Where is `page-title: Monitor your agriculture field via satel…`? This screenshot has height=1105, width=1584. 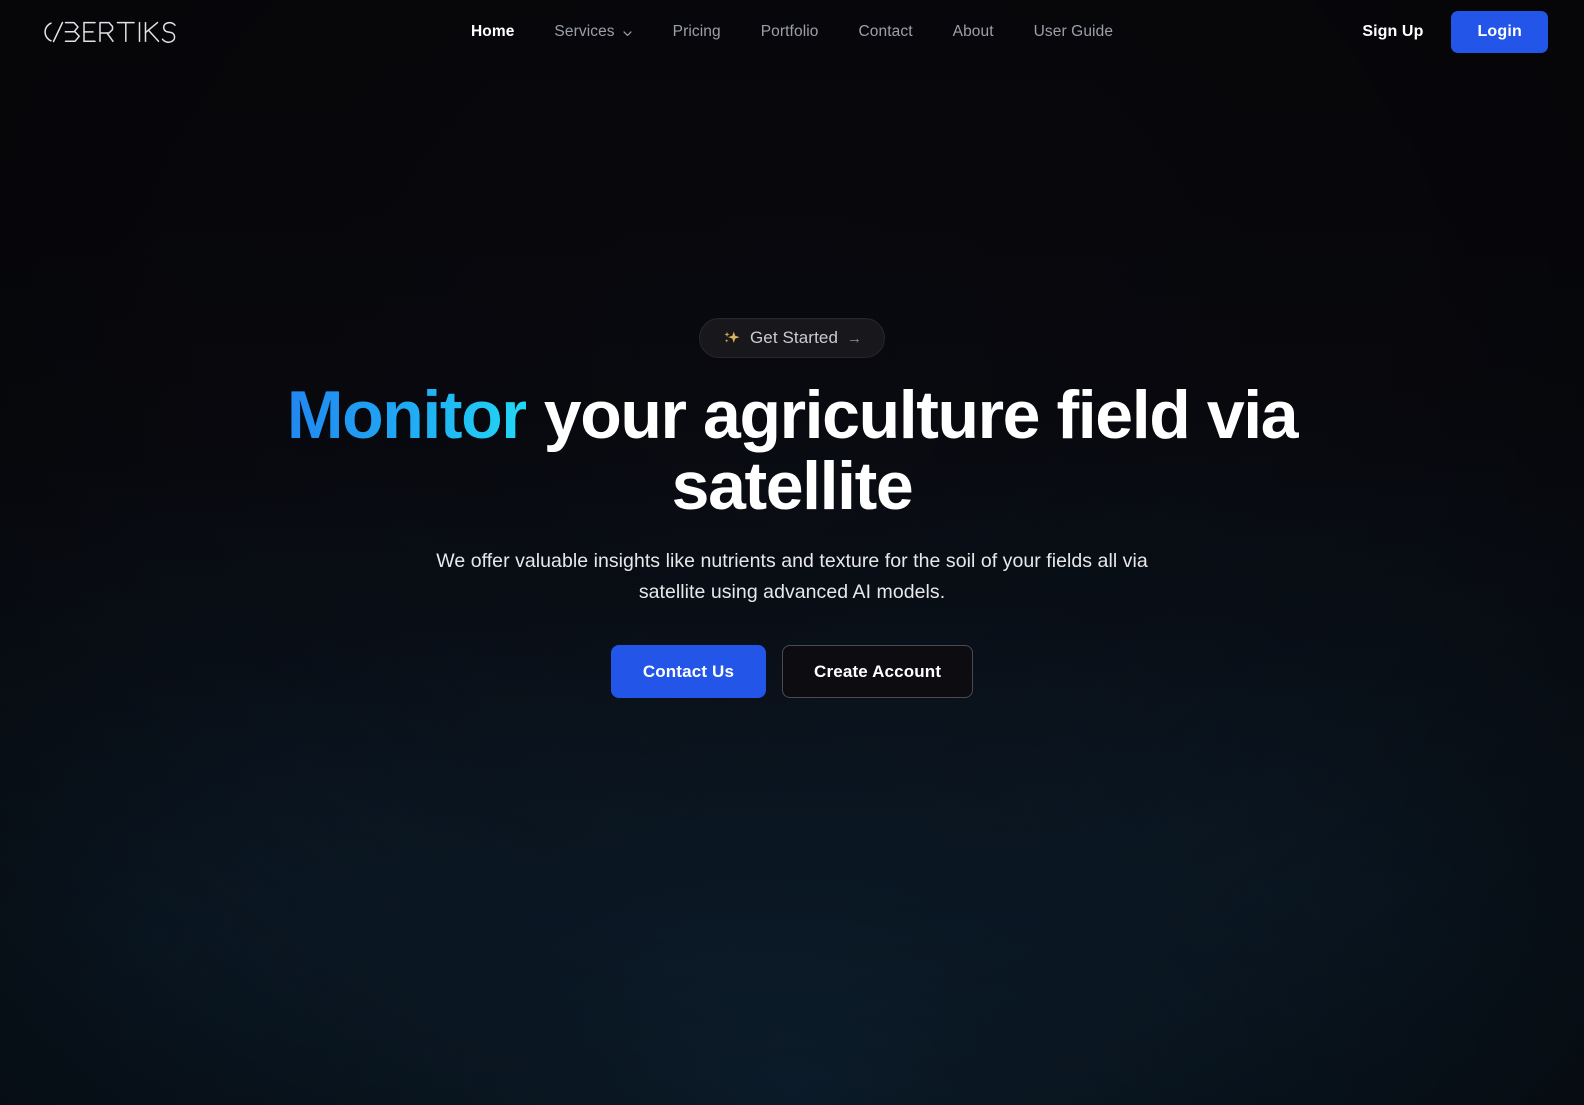 page-title: Monitor your agriculture field via satel… is located at coordinates (792, 450).